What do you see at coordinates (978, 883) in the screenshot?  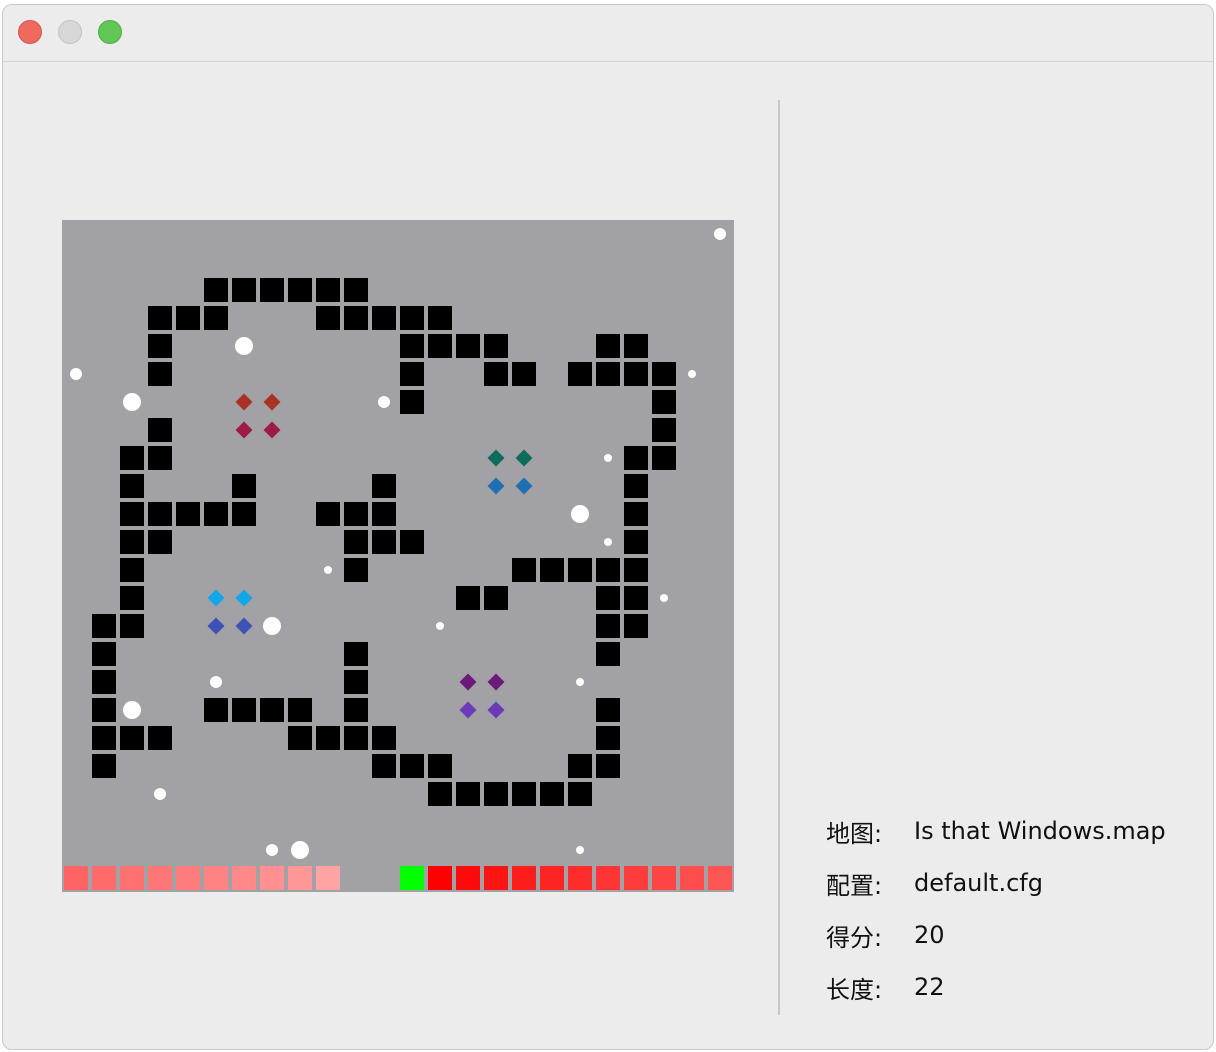 I see `config-value: default.cfg` at bounding box center [978, 883].